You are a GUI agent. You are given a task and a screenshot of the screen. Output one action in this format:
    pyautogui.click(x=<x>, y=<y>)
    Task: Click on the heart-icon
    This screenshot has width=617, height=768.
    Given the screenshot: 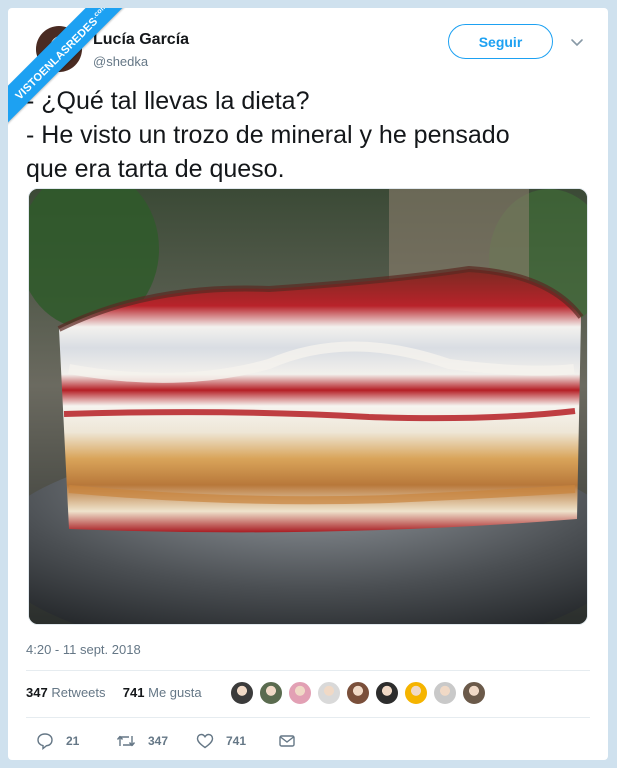 What is the action you would take?
    pyautogui.click(x=205, y=741)
    